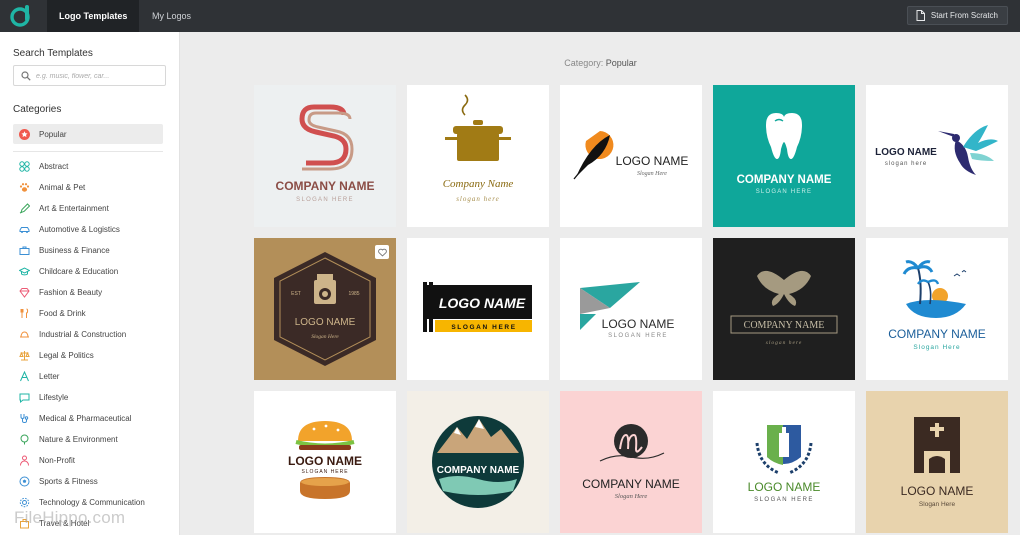  Describe the element at coordinates (88, 151) in the screenshot. I see `divider` at that location.